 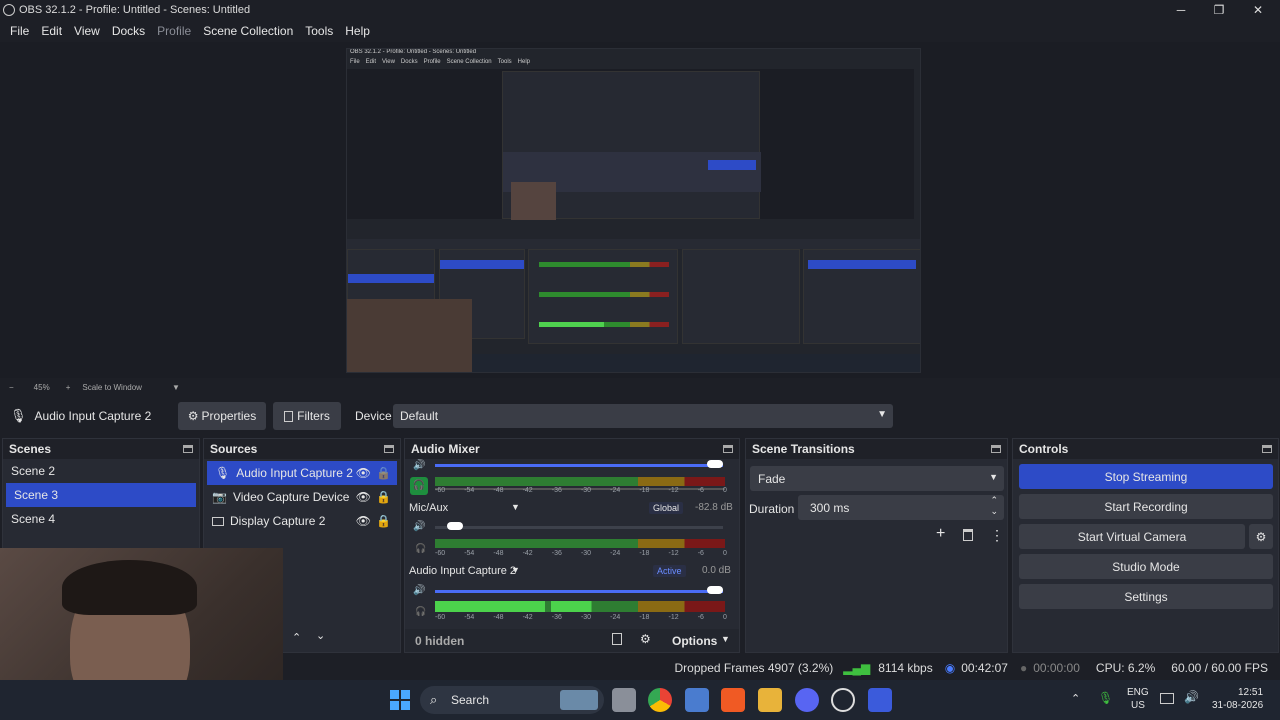 I want to click on filters-button: Filters, so click(x=307, y=416).